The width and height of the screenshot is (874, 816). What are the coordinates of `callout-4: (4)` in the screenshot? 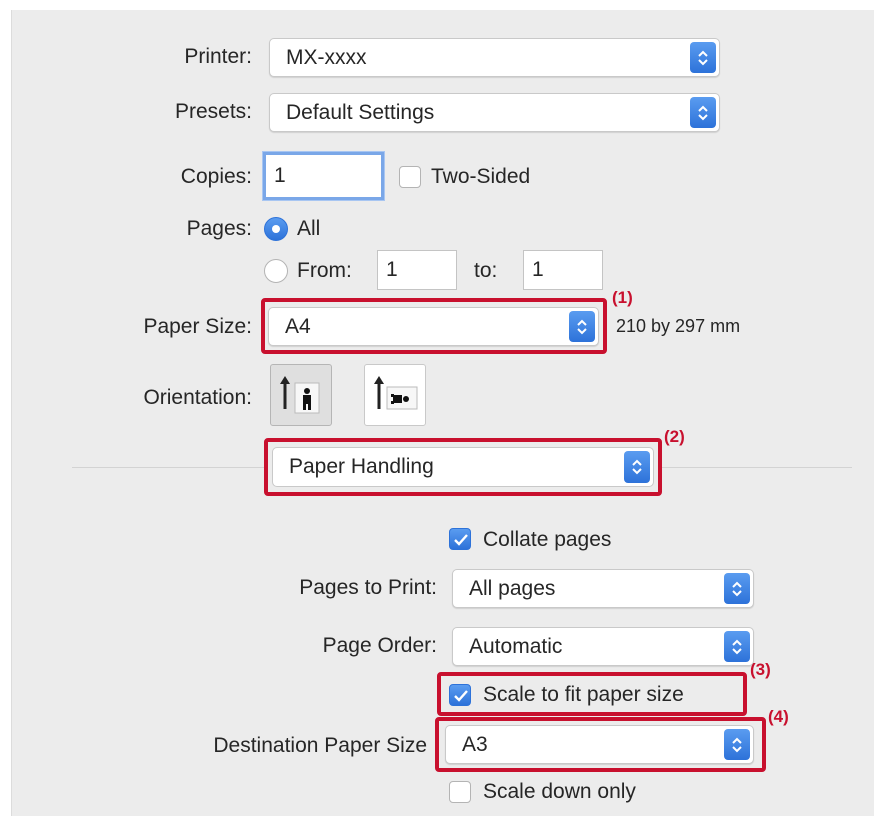 It's located at (778, 716).